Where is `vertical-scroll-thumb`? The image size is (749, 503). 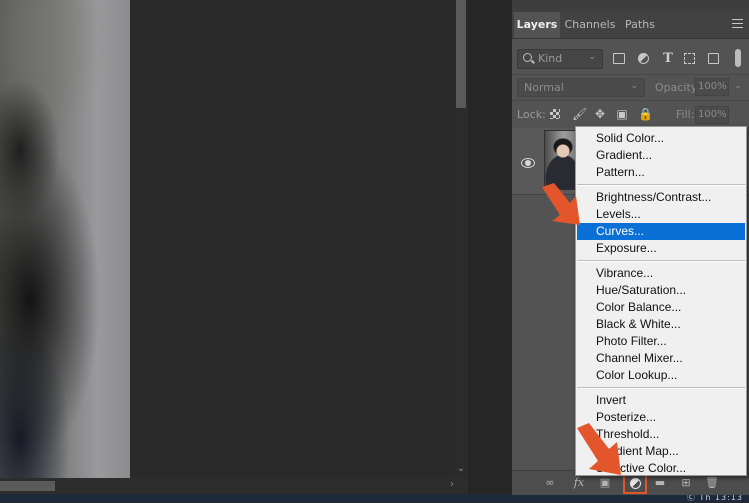
vertical-scroll-thumb is located at coordinates (461, 54).